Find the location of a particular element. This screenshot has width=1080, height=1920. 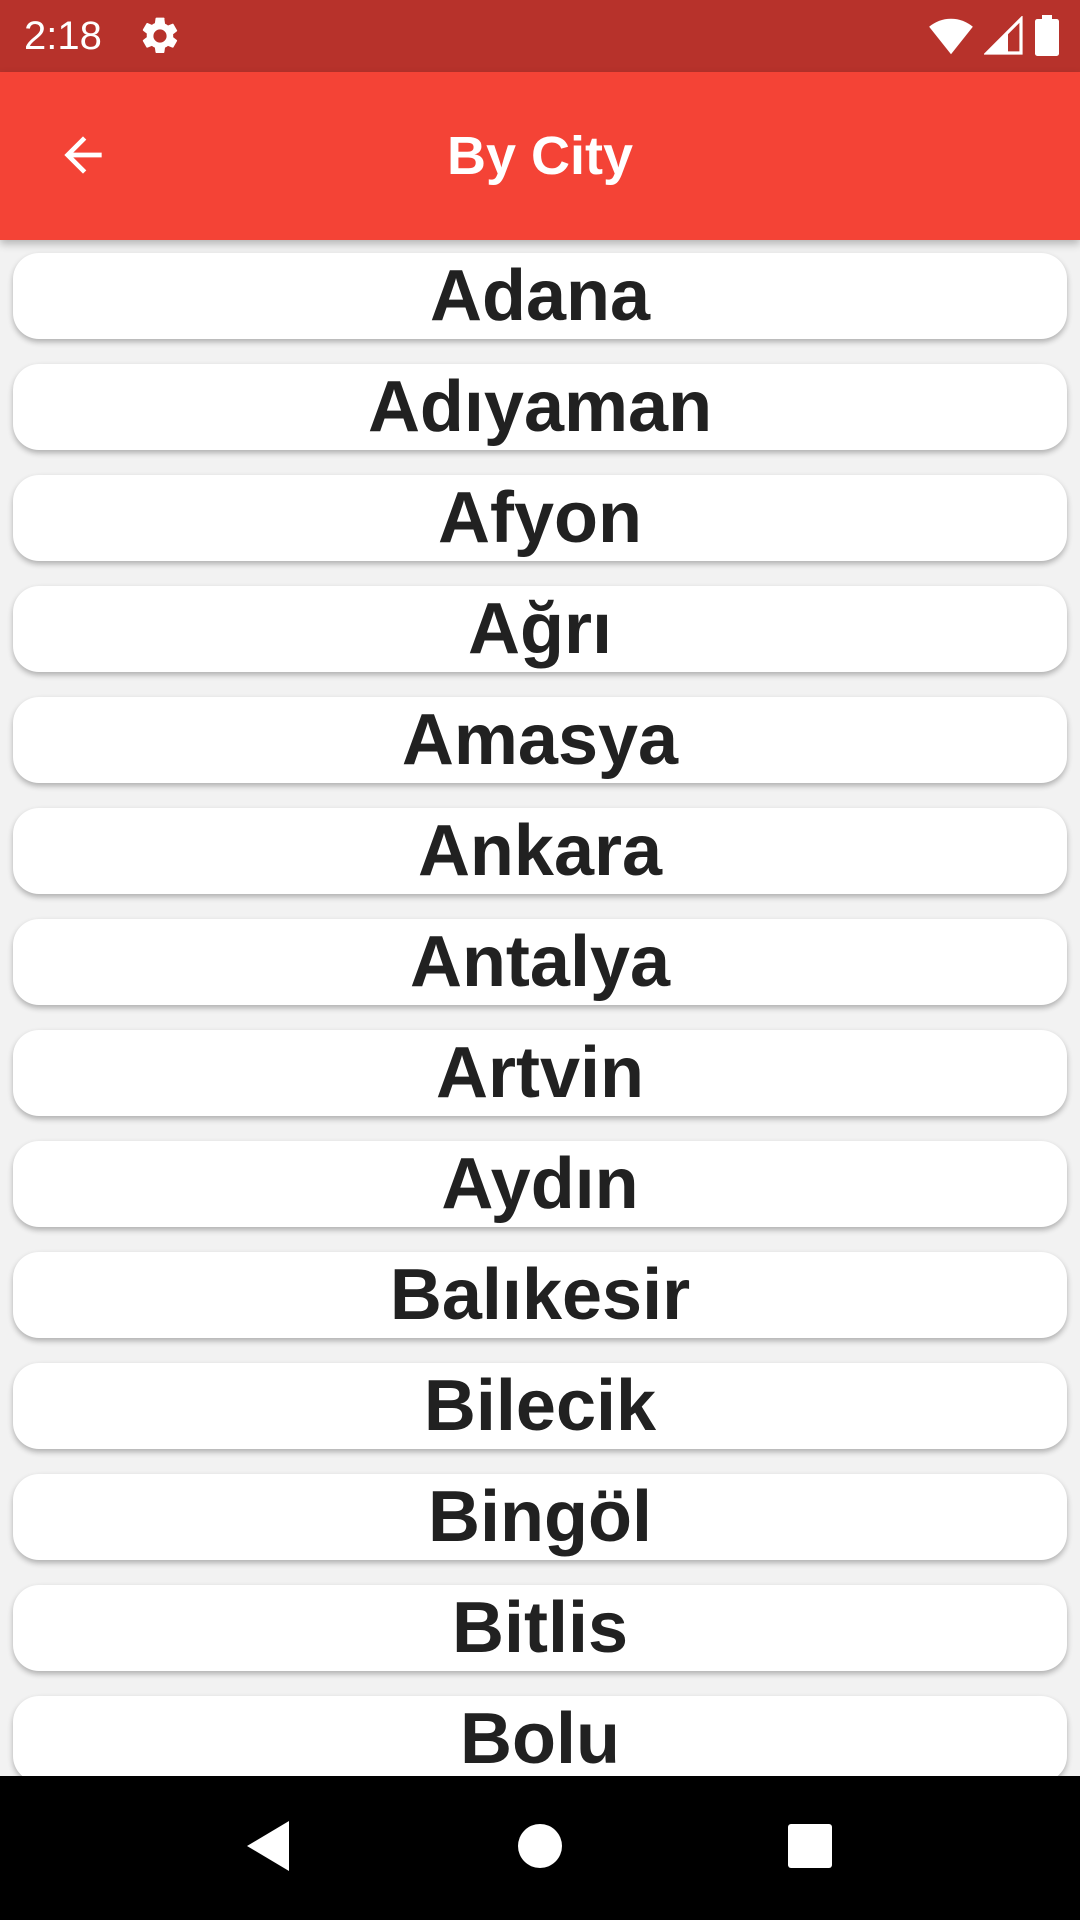

city-label: Antalya is located at coordinates (540, 962).